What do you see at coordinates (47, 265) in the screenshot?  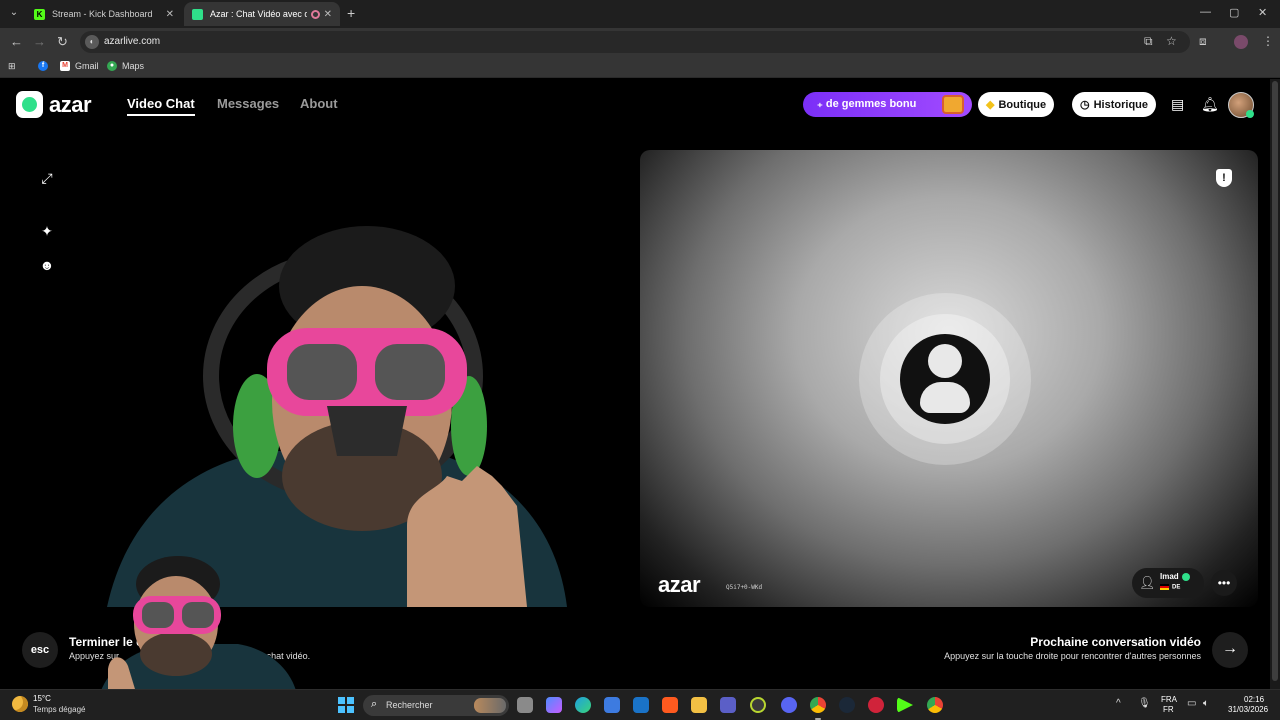 I see `face-filter-icon: ☻` at bounding box center [47, 265].